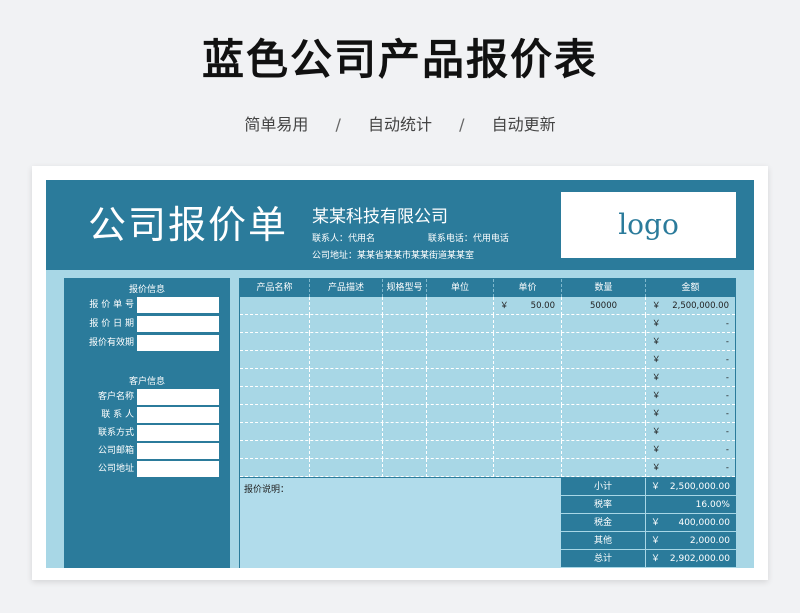 The width and height of the screenshot is (800, 613). What do you see at coordinates (178, 305) in the screenshot?
I see `quote-number-input` at bounding box center [178, 305].